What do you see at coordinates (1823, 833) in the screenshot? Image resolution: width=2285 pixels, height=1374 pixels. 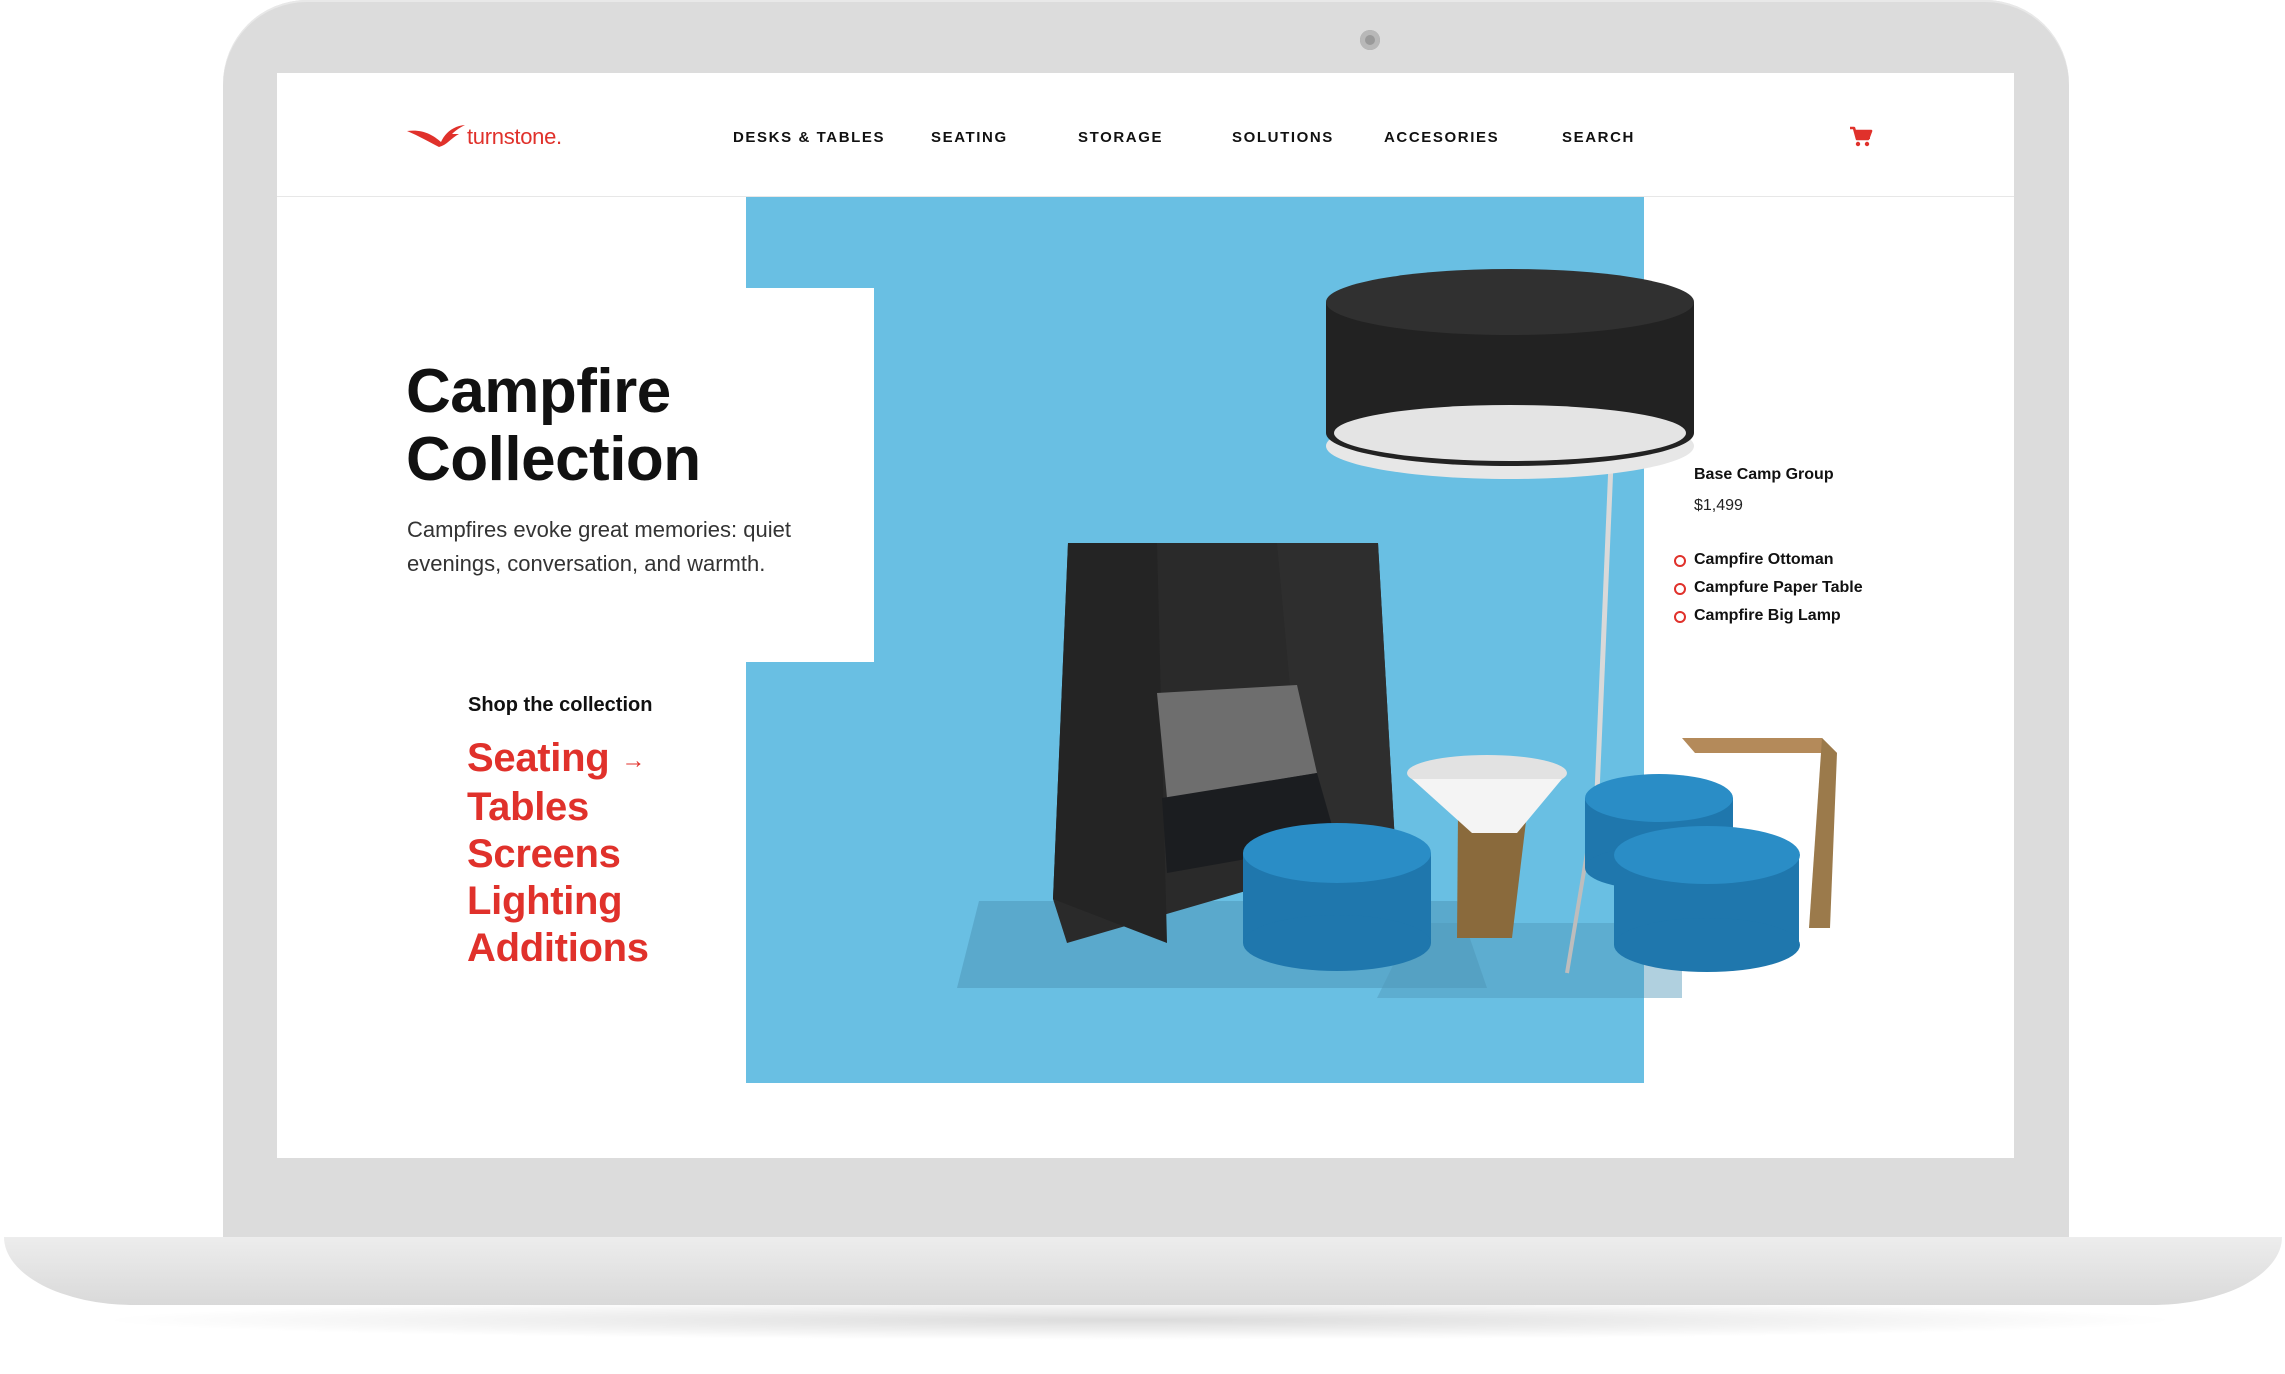 I see `paper-table-side` at bounding box center [1823, 833].